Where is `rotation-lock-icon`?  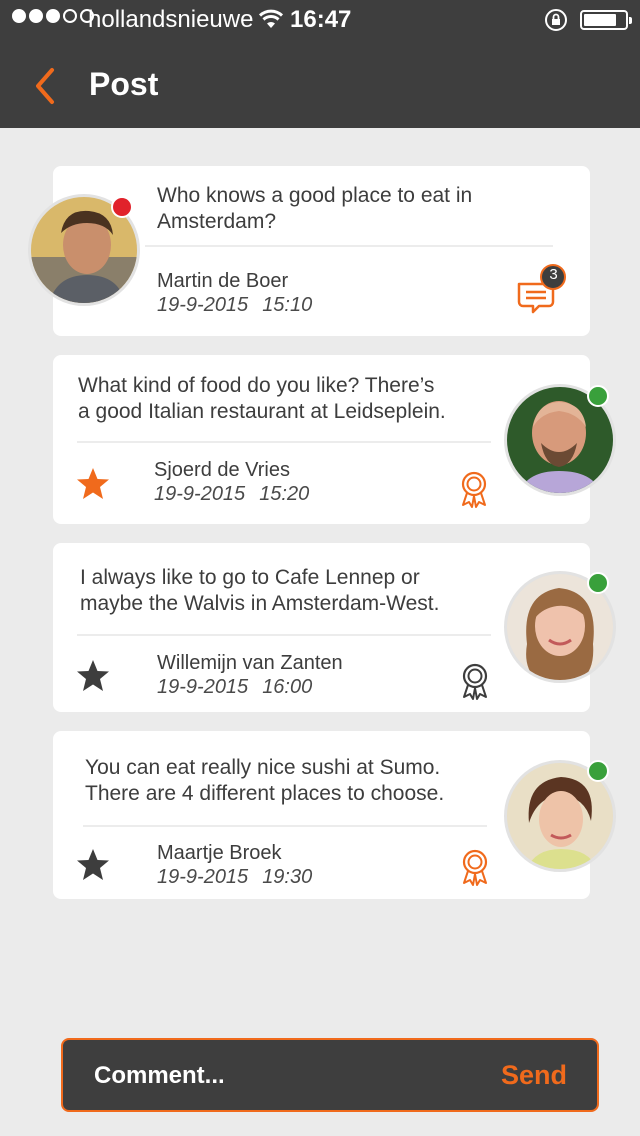 rotation-lock-icon is located at coordinates (556, 23).